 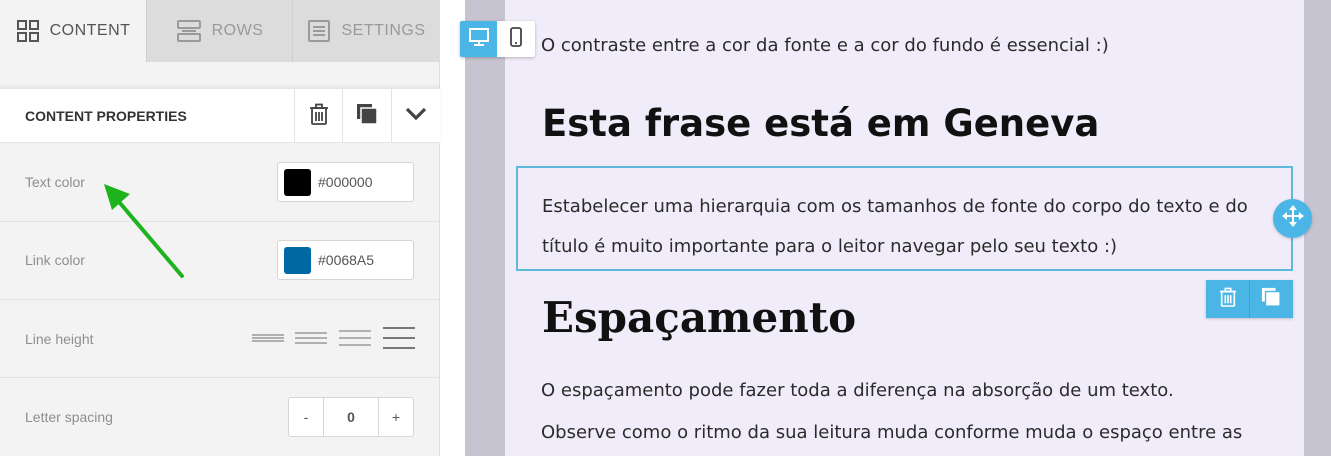 I want to click on line-height-label: Line height, so click(x=59, y=339).